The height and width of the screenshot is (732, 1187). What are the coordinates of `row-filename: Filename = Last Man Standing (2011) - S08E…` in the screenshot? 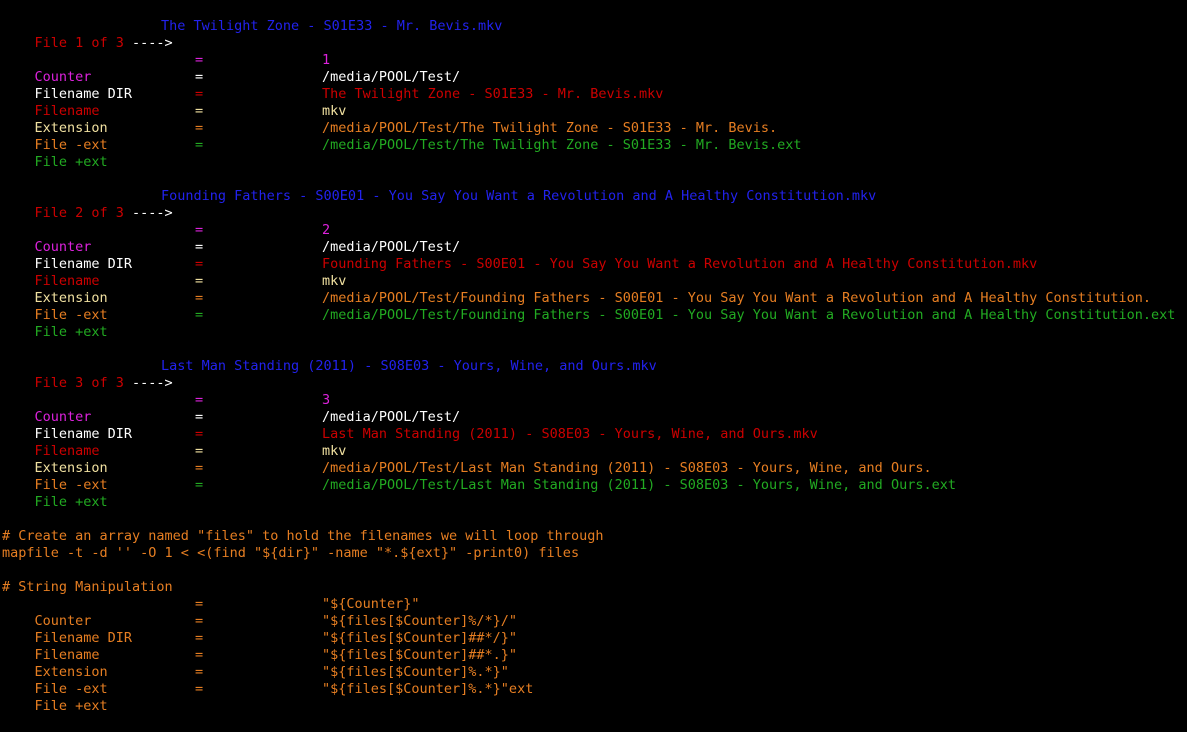 It's located at (594, 442).